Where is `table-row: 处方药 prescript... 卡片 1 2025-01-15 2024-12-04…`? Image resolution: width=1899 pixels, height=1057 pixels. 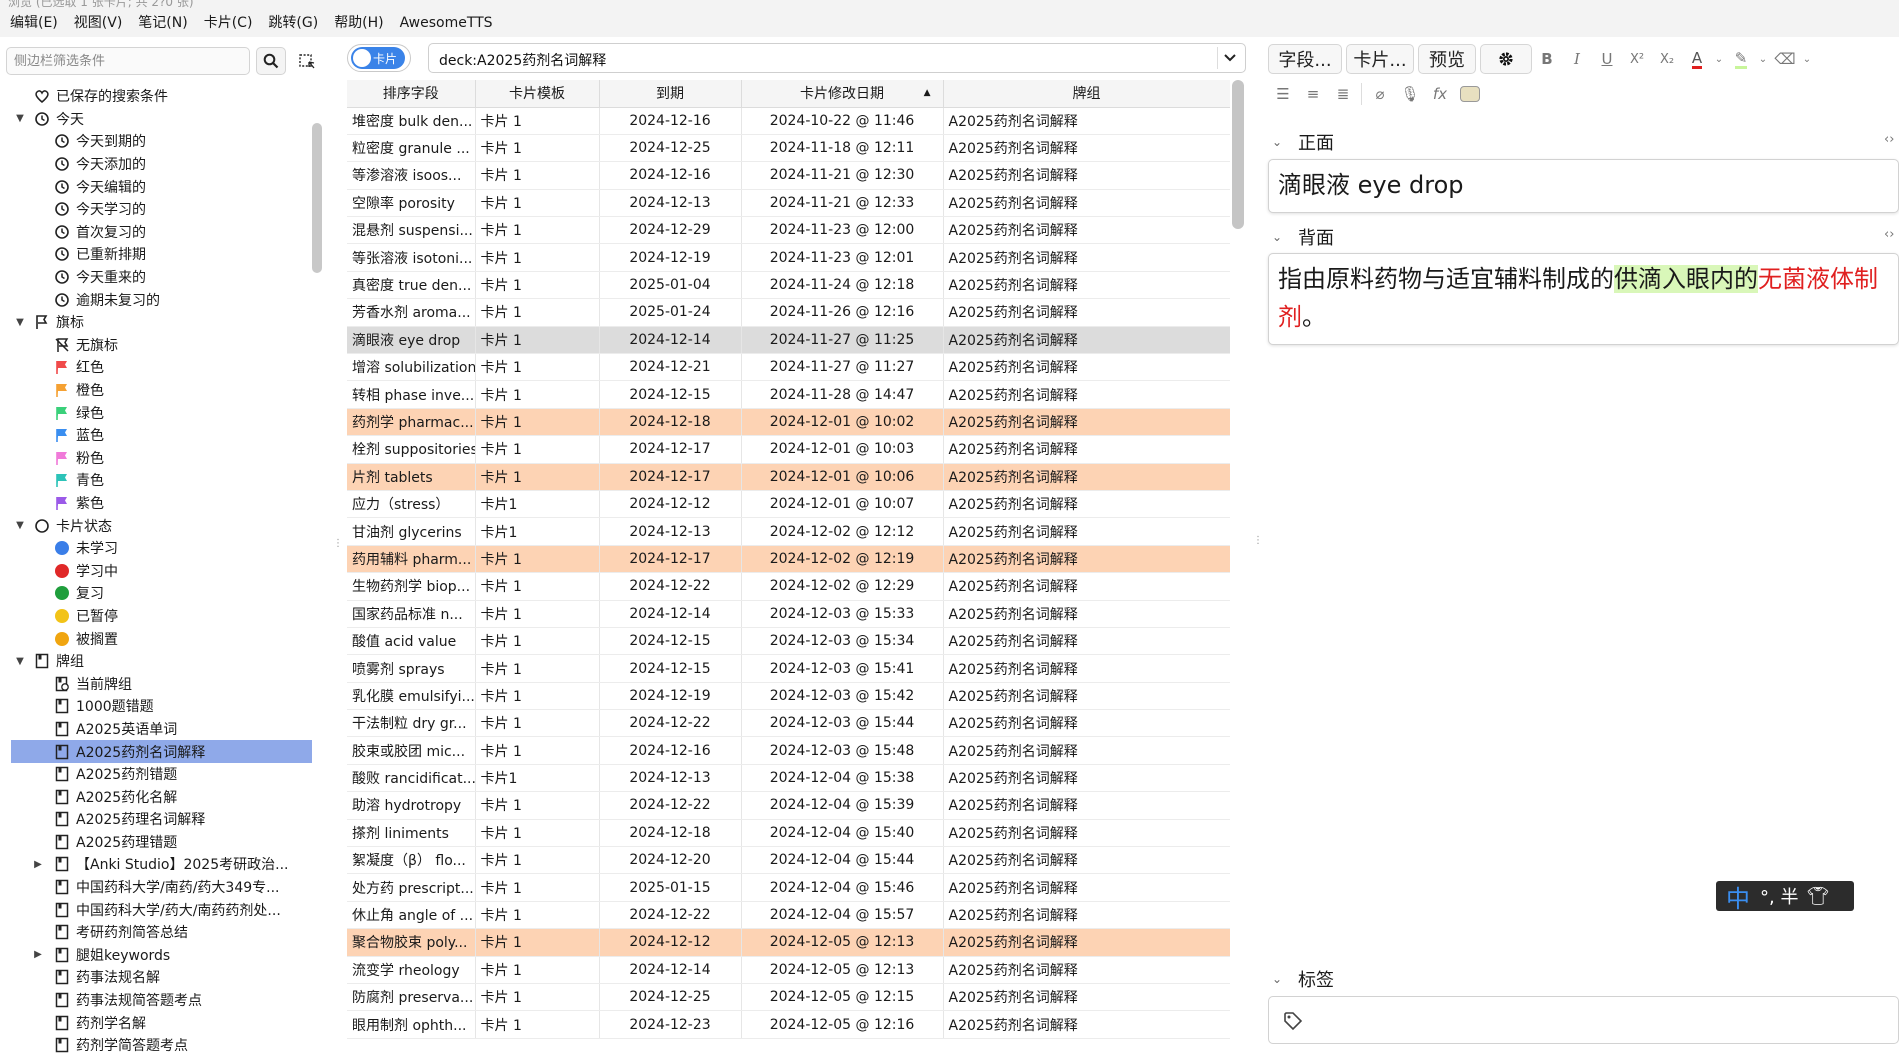 table-row: 处方药 prescript... 卡片 1 2025-01-15 2024-12-04… is located at coordinates (788, 887).